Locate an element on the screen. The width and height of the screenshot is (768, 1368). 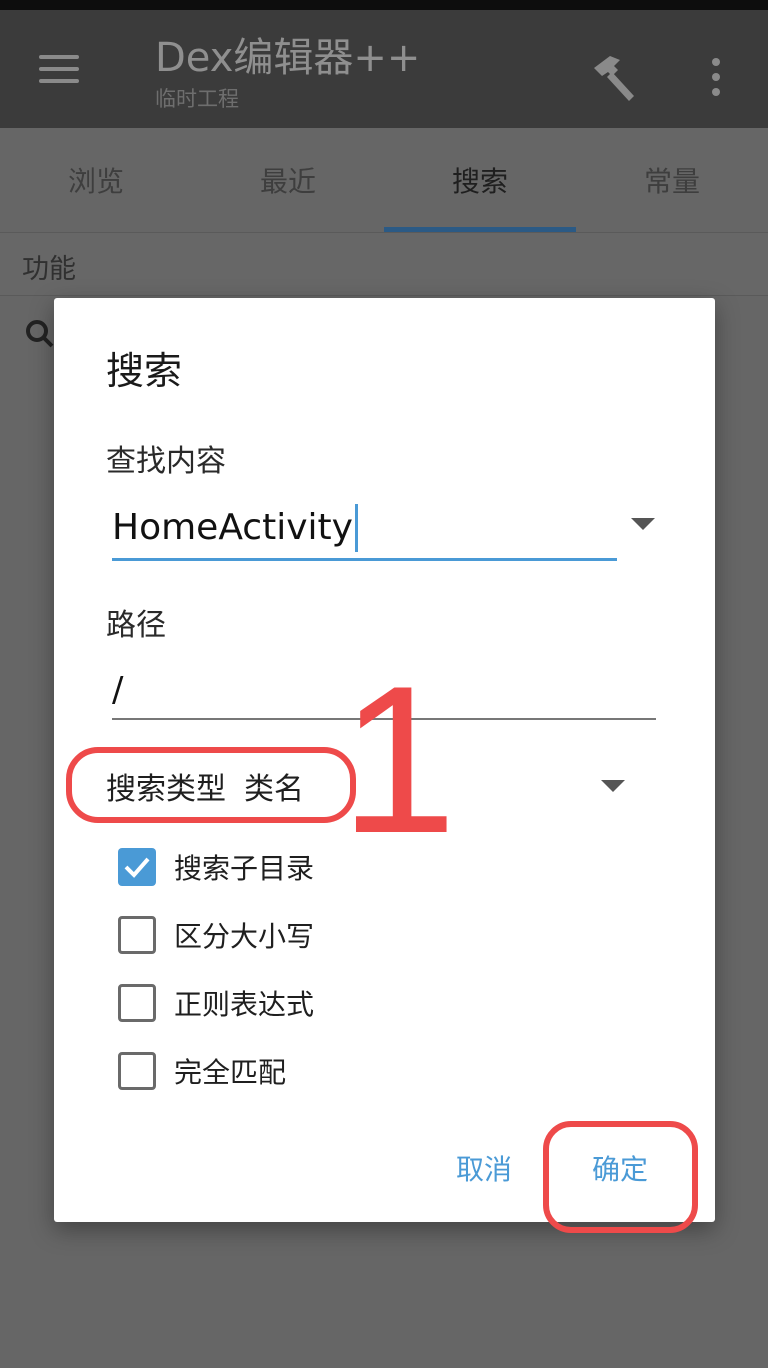
more-vert-icon is located at coordinates (716, 62).